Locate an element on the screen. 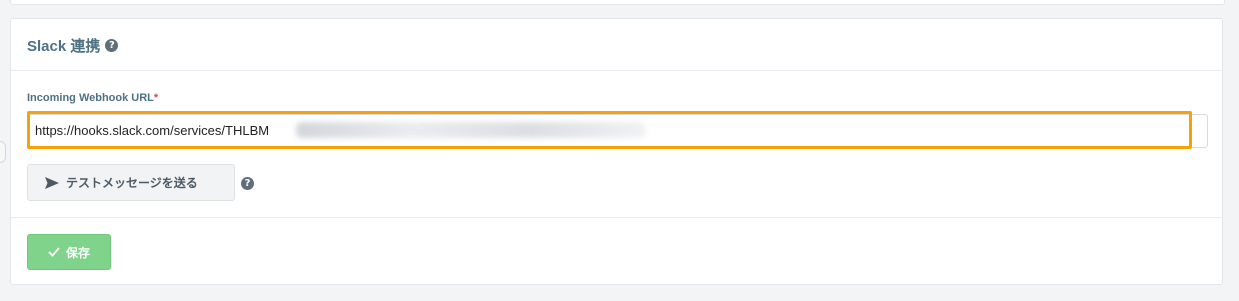 Image resolution: width=1239 pixels, height=301 pixels. check-icon is located at coordinates (54, 252).